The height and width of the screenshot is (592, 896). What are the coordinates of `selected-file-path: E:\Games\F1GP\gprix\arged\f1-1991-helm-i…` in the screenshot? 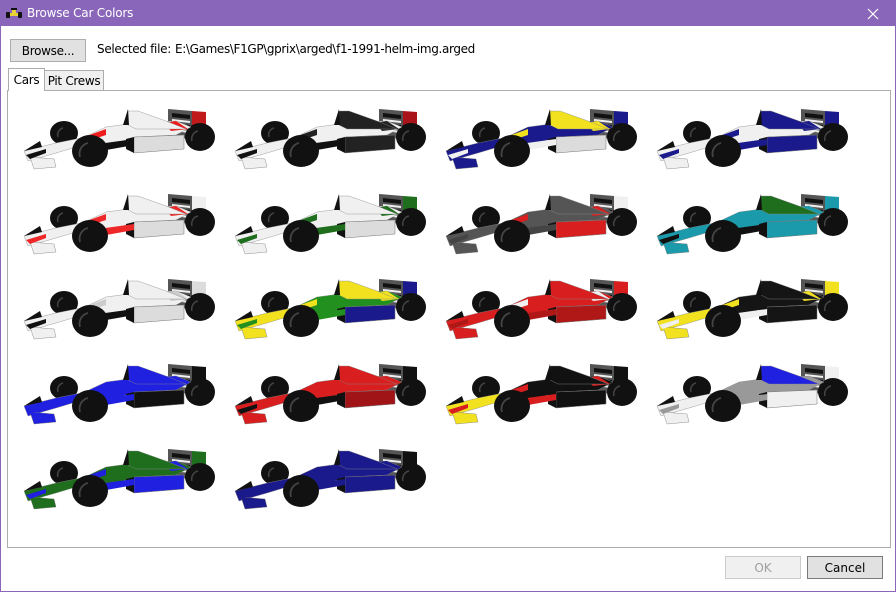 It's located at (325, 49).